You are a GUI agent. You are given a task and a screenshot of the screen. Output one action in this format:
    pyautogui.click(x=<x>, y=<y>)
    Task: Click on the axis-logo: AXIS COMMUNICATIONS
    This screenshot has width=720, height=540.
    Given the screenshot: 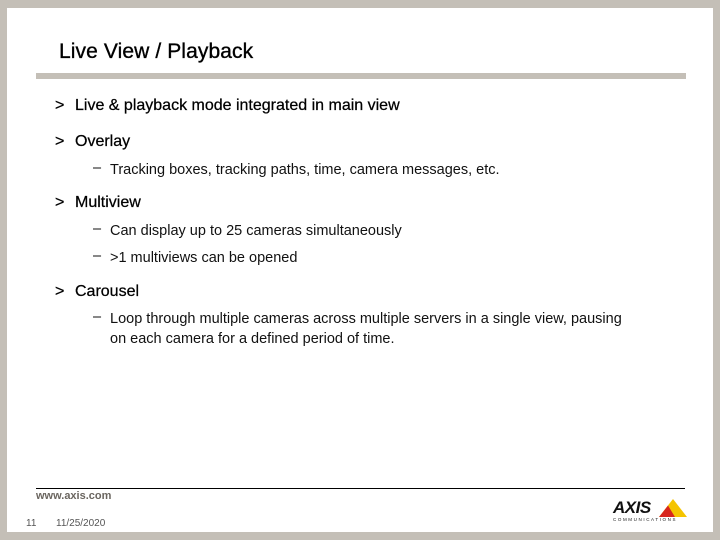 What is the action you would take?
    pyautogui.click(x=650, y=511)
    